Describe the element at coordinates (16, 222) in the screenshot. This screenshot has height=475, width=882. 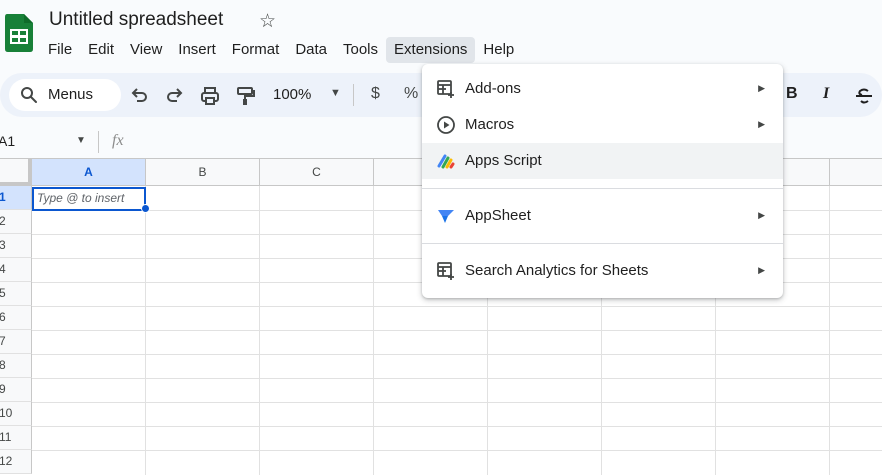
I see `row-header: 2` at that location.